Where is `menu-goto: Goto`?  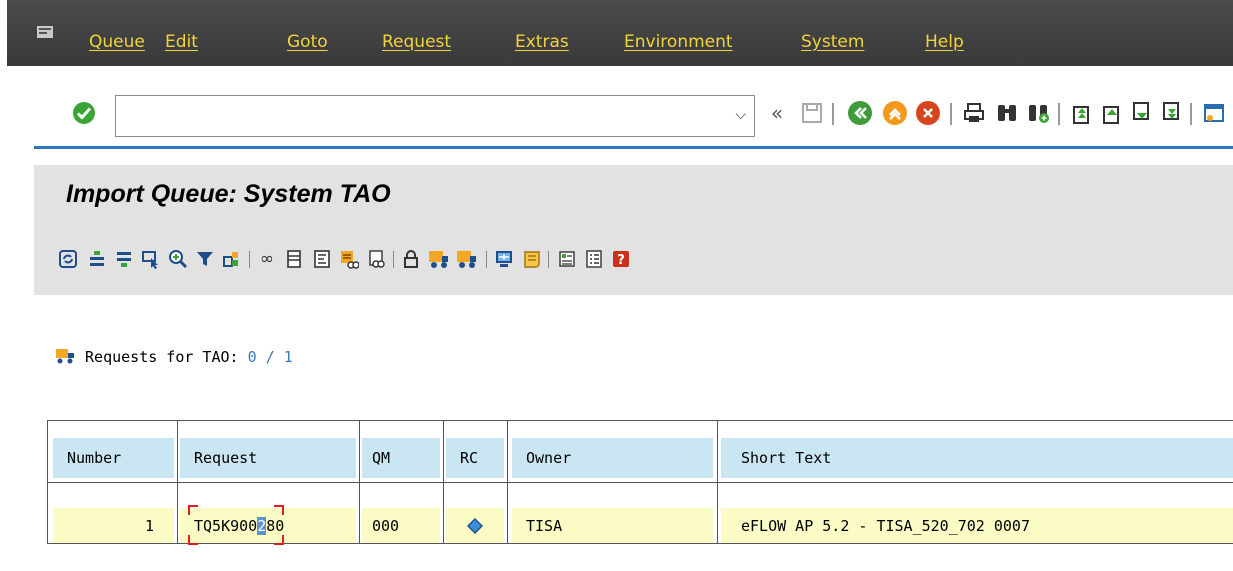 menu-goto: Goto is located at coordinates (307, 42).